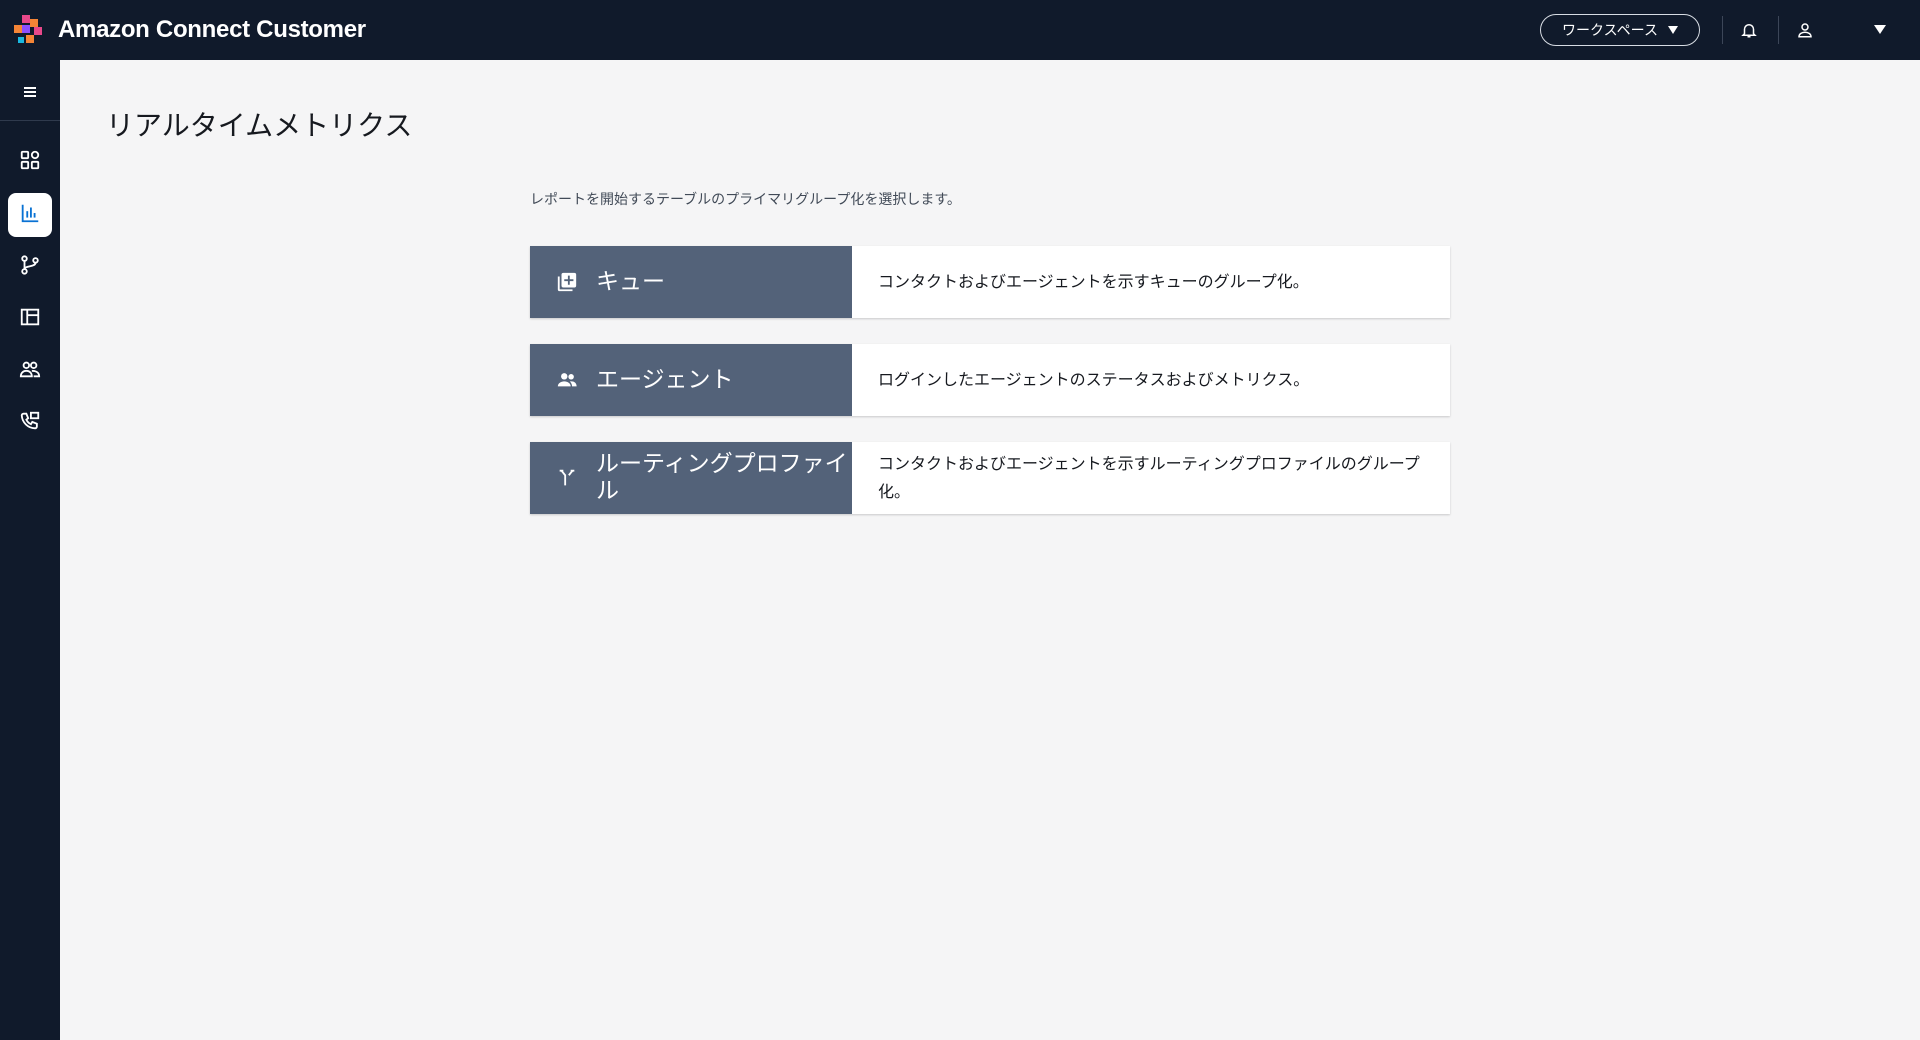 The image size is (1920, 1040). I want to click on option-card-header: キュー, so click(691, 282).